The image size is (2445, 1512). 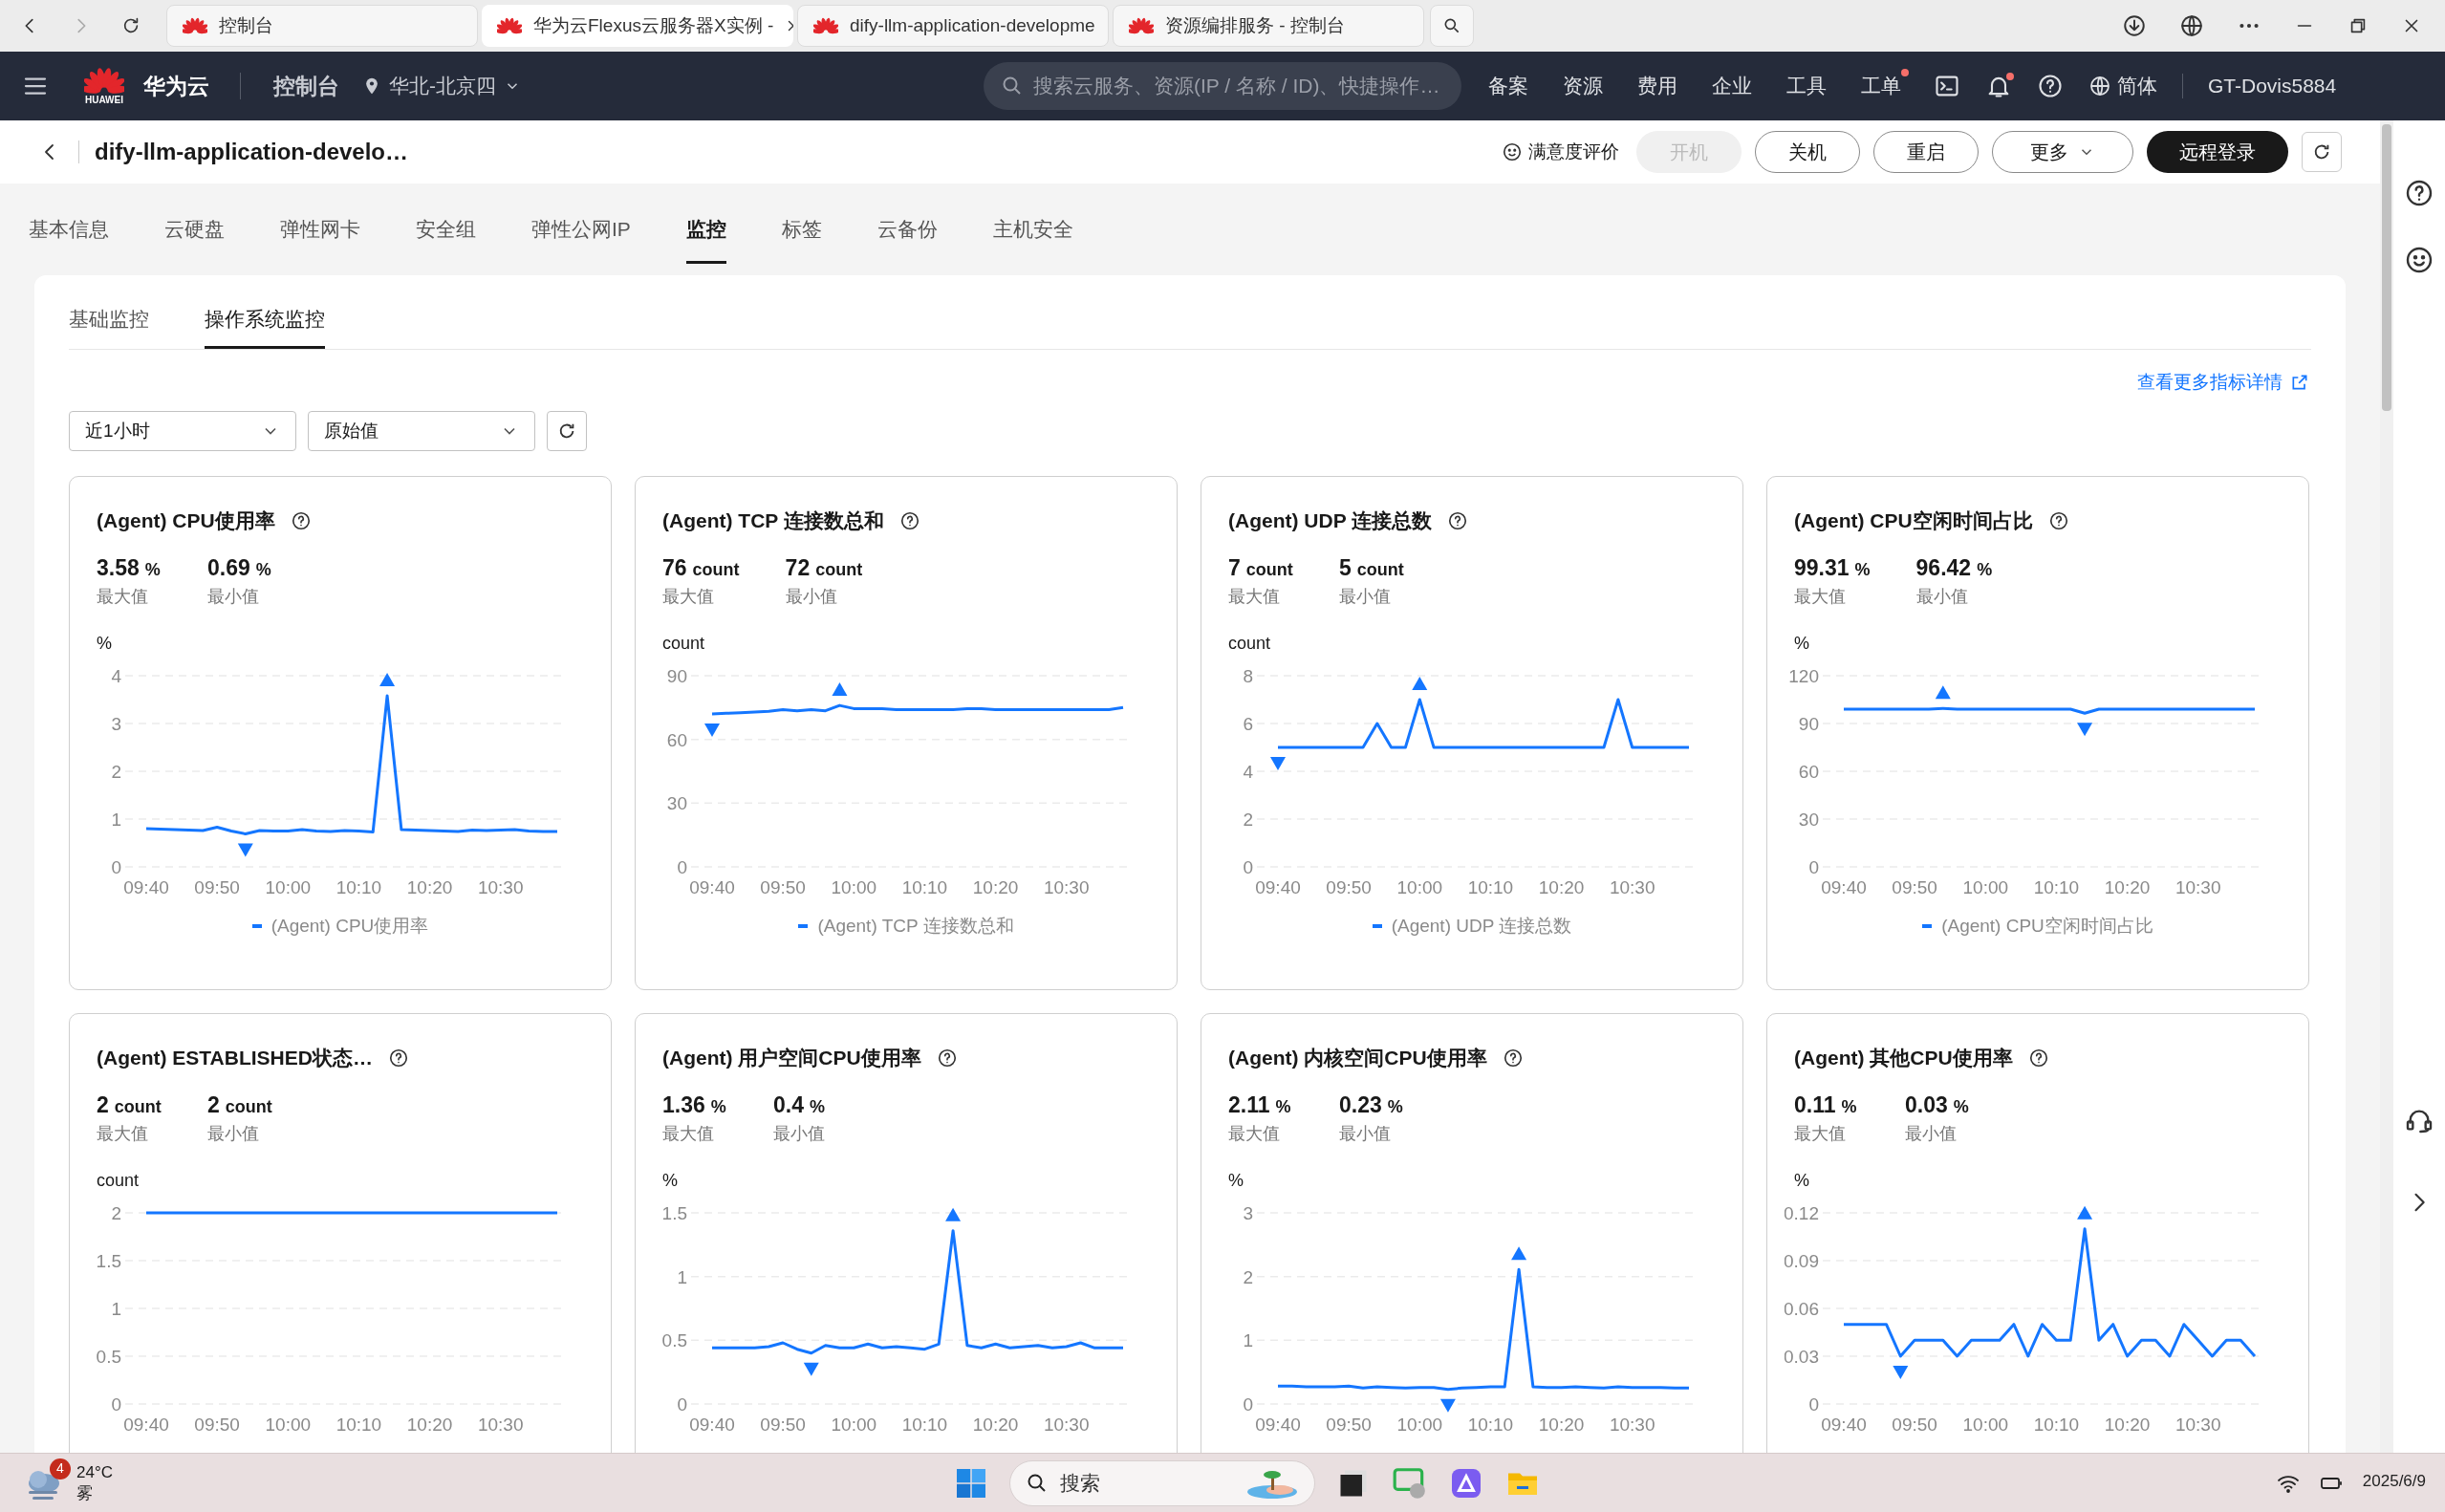 What do you see at coordinates (1162, 1482) in the screenshot?
I see `taskbar-search: 搜索` at bounding box center [1162, 1482].